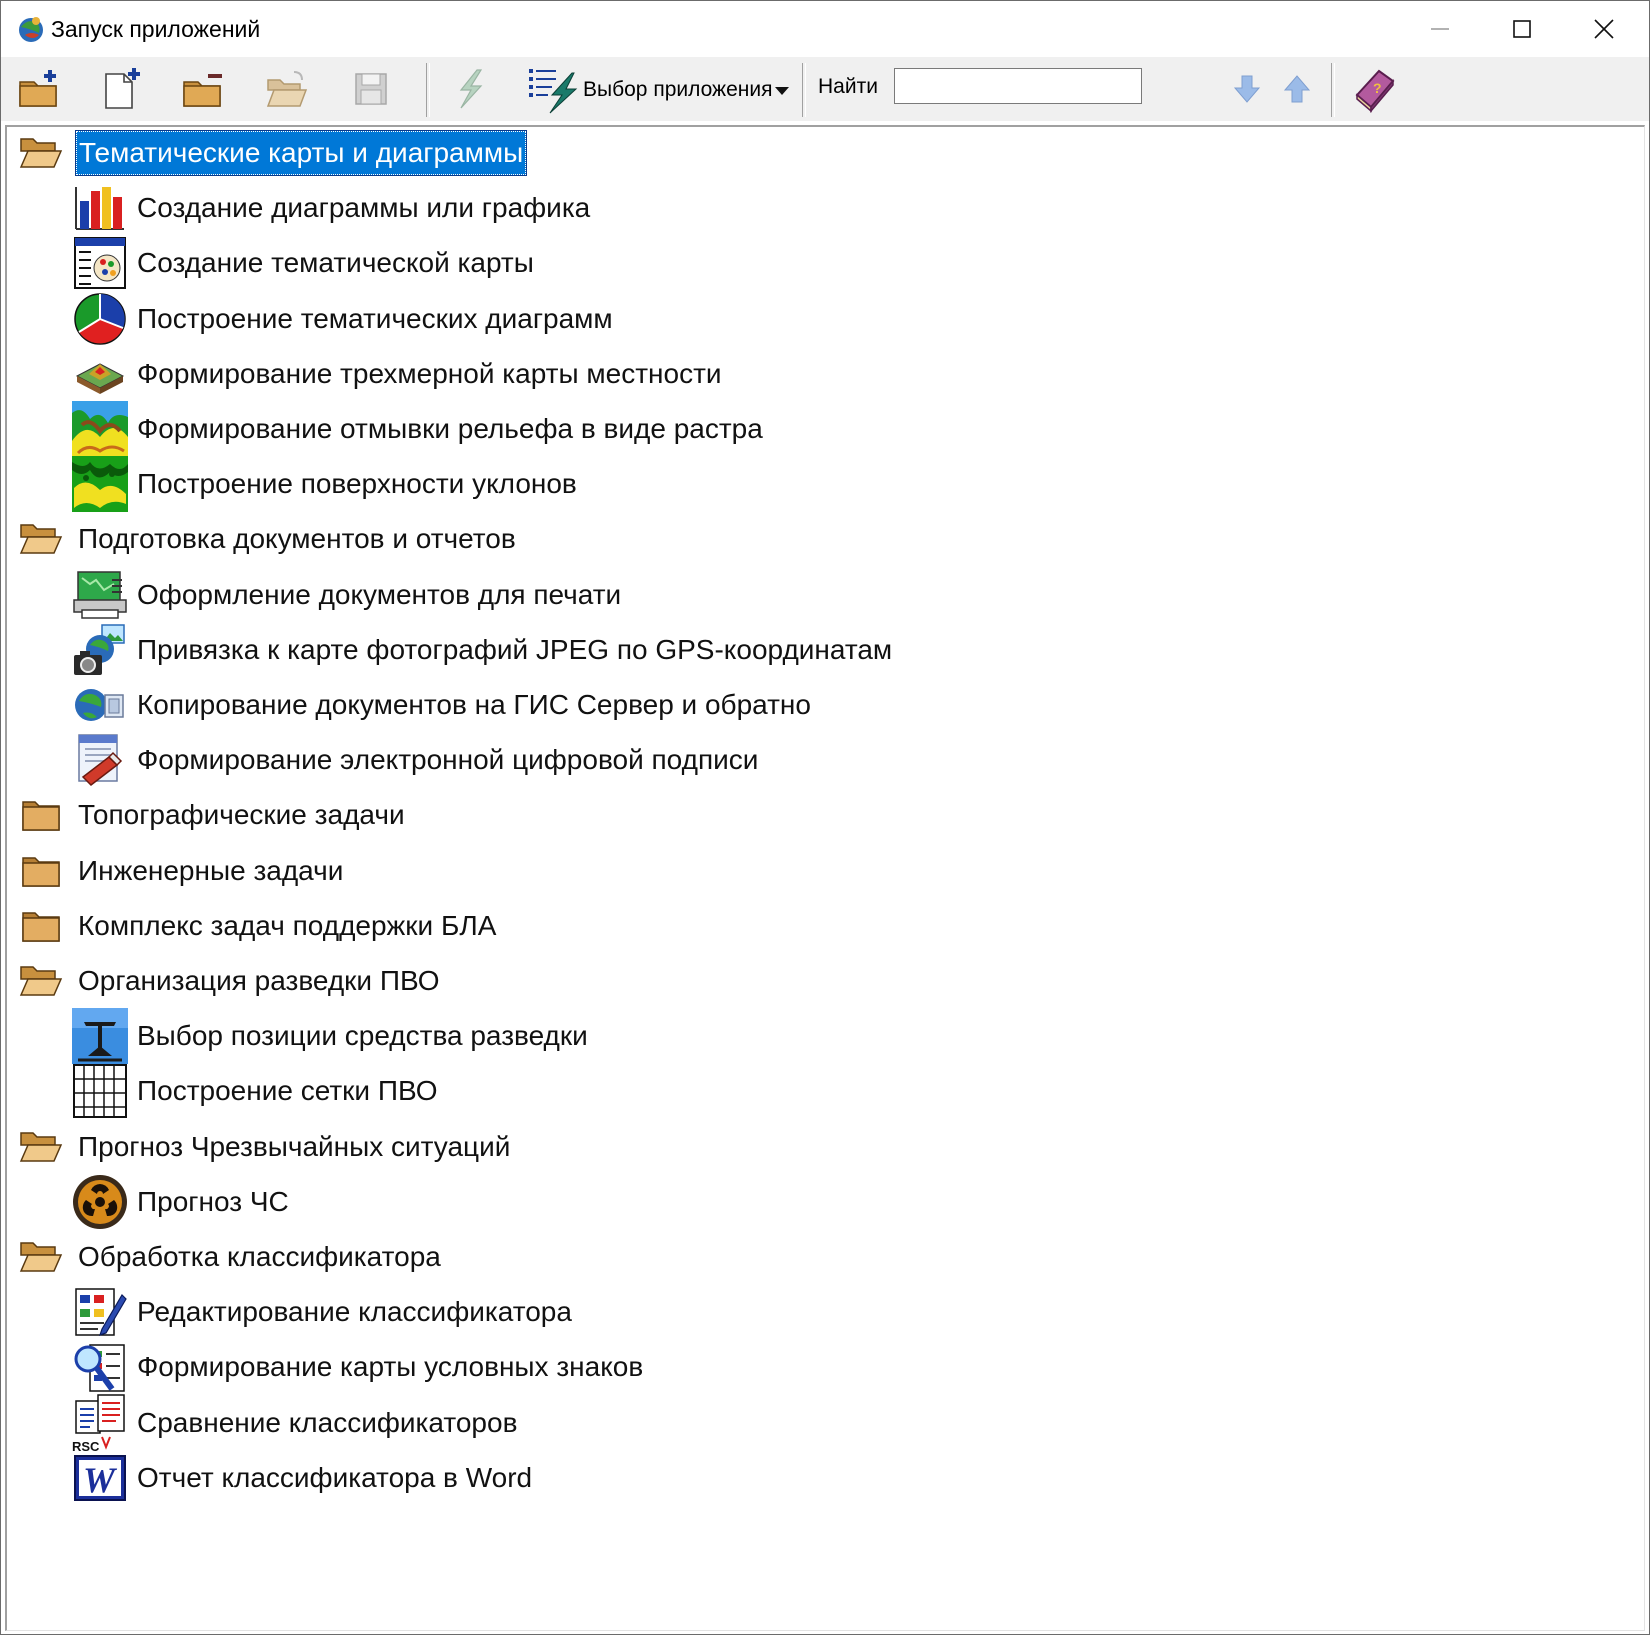 This screenshot has width=1650, height=1635. Describe the element at coordinates (100, 650) in the screenshot. I see `photo-gps-icon` at that location.